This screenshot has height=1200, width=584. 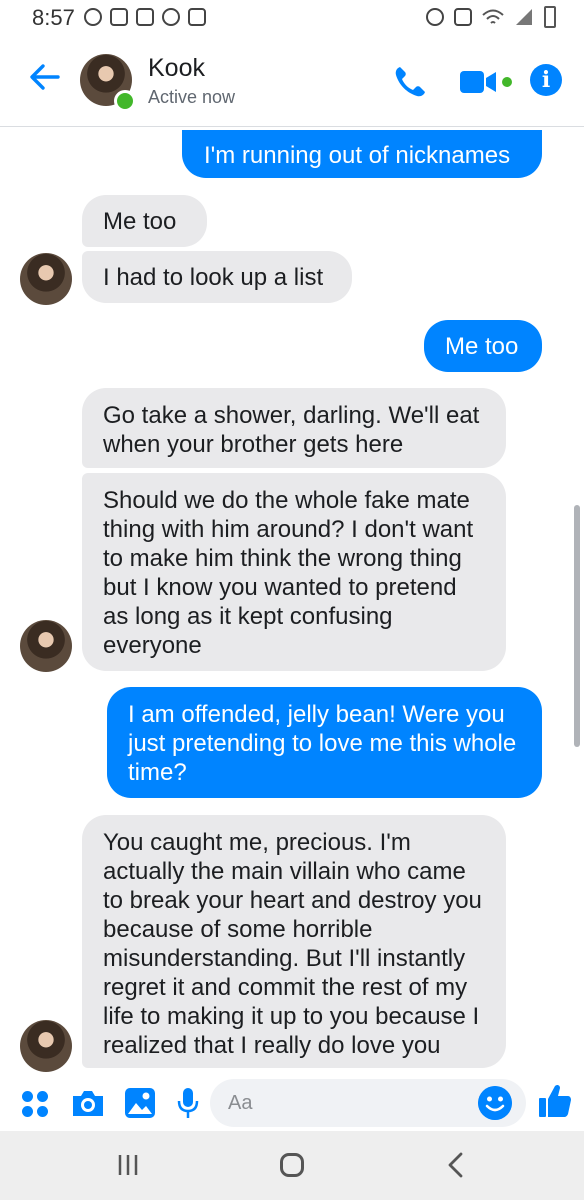 What do you see at coordinates (192, 97) in the screenshot?
I see `contact-status: Active now` at bounding box center [192, 97].